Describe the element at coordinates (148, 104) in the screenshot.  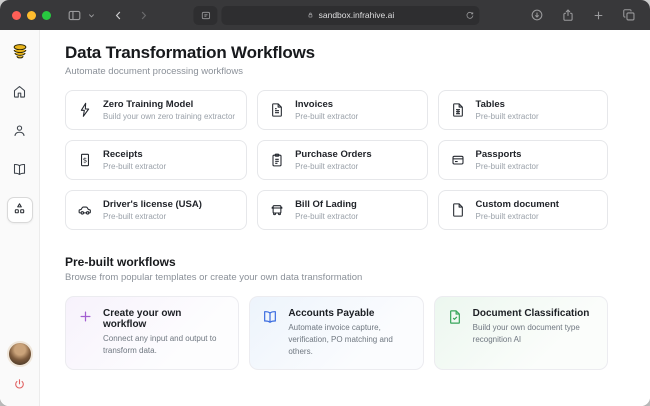
I see `card-title: Zero Training Model` at that location.